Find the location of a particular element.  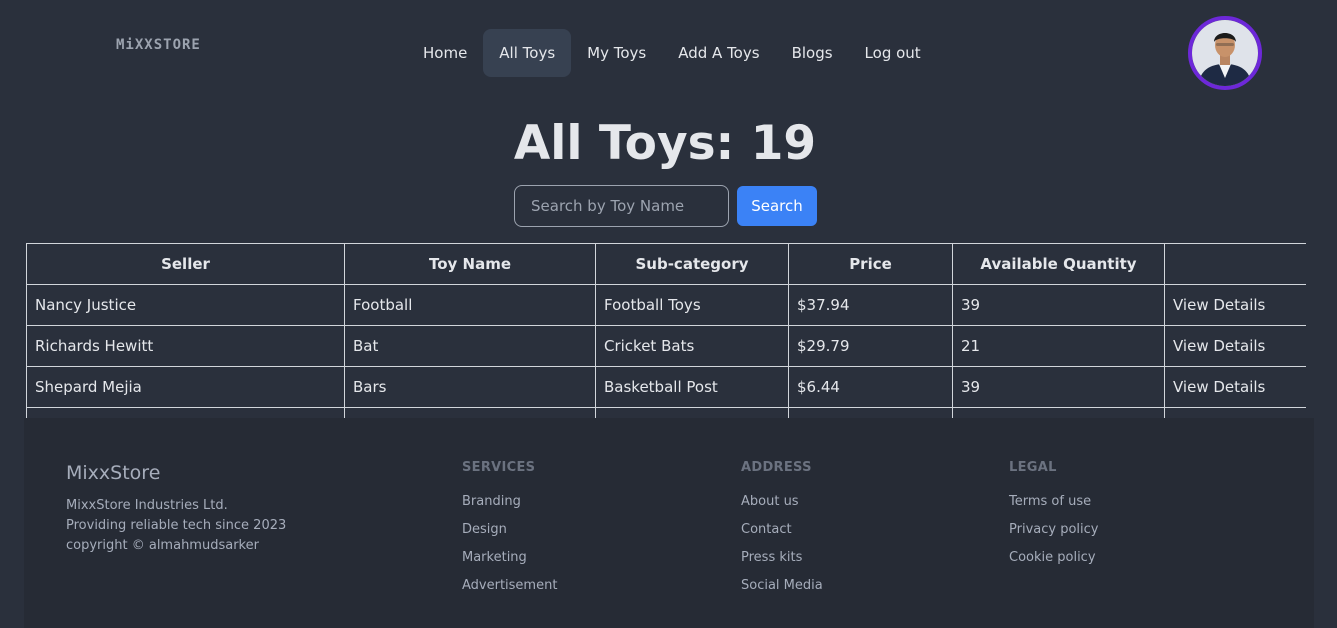

cell-sub-category: Basketball Post is located at coordinates (692, 387).